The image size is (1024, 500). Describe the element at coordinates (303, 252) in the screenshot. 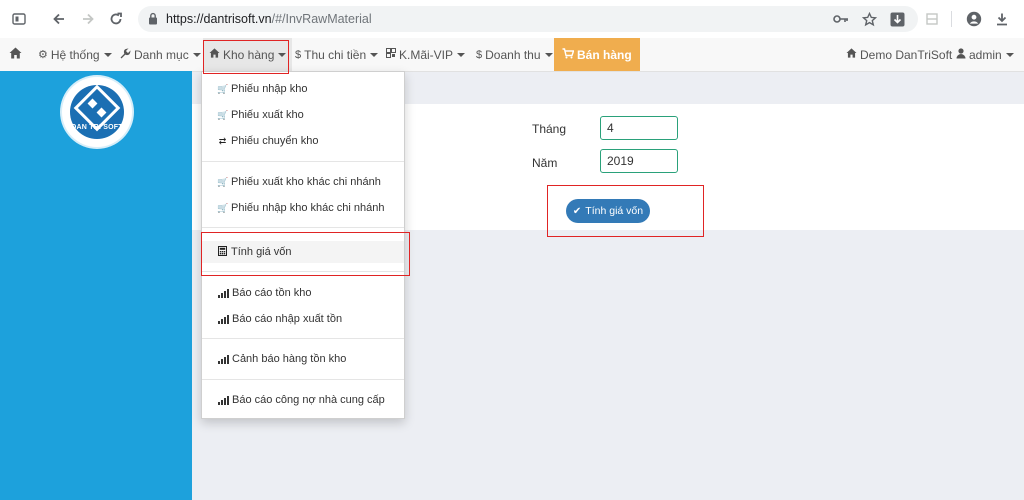

I see `menu-item-tinh-gia-von: Tính giá vốn` at that location.